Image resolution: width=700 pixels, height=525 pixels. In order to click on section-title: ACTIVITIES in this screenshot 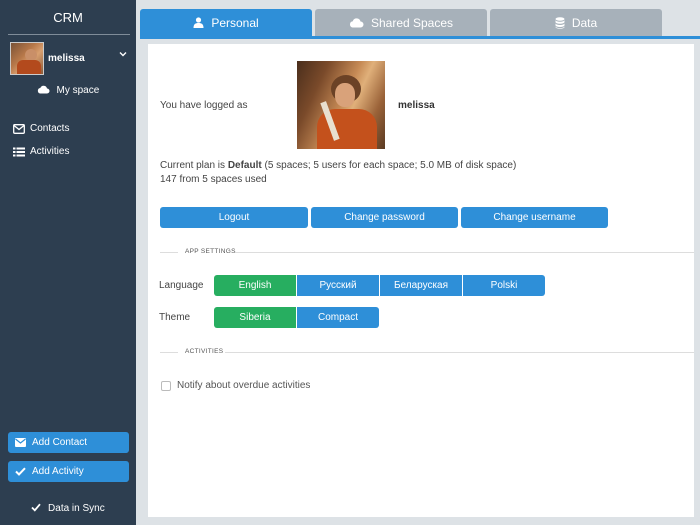, I will do `click(204, 351)`.